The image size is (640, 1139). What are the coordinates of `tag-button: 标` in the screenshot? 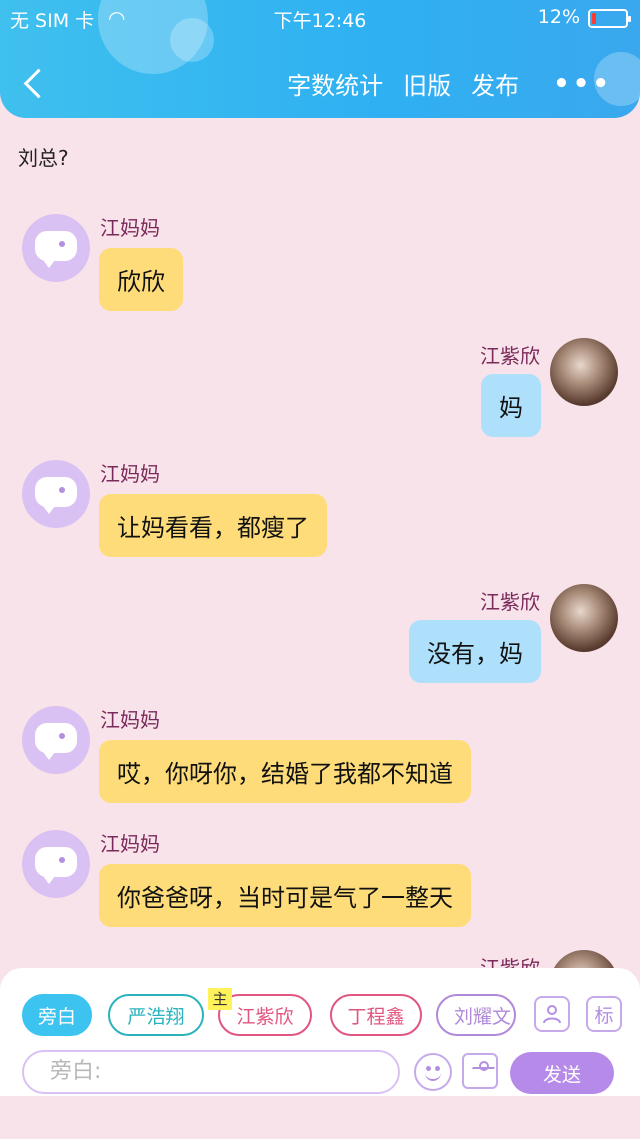 It's located at (604, 1014).